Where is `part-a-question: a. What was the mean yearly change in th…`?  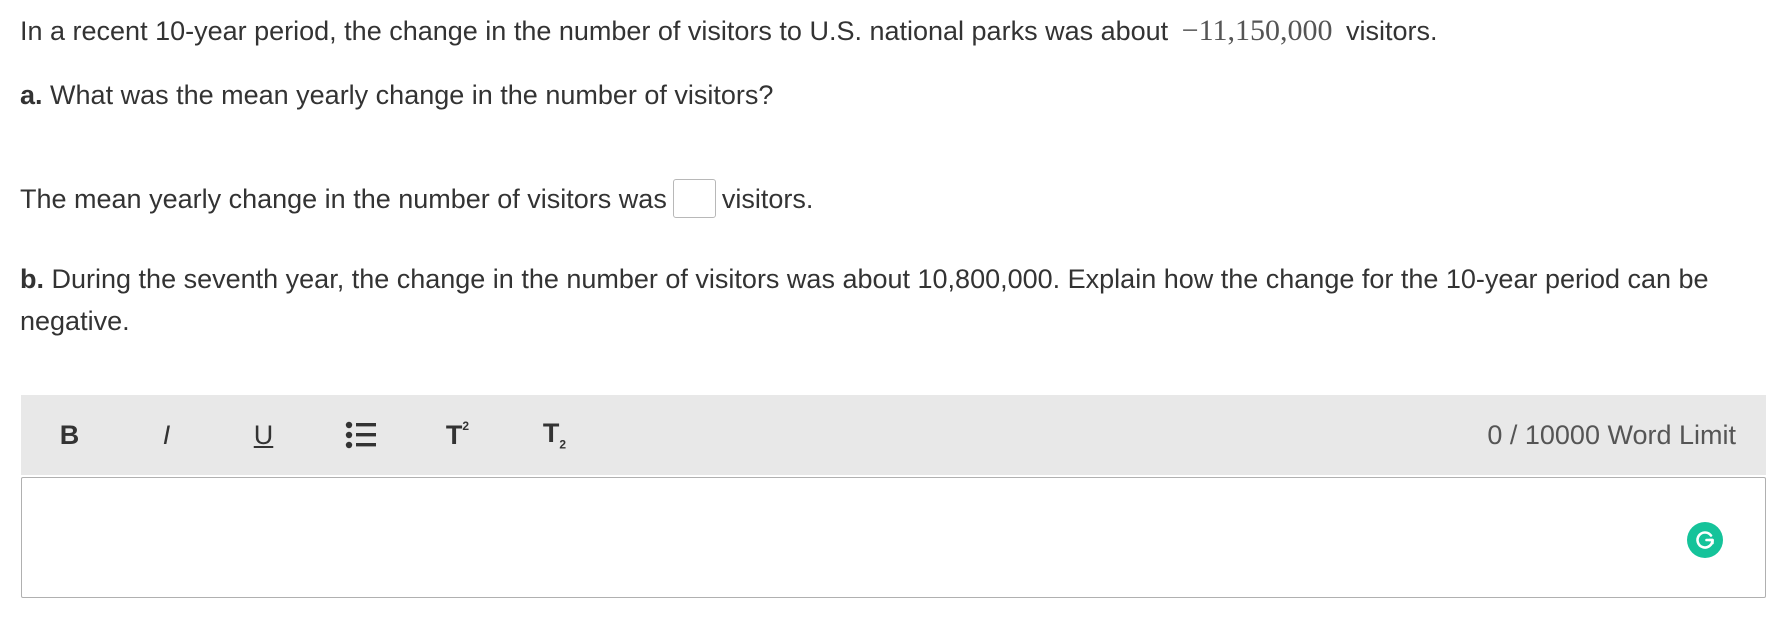 part-a-question: a. What was the mean yearly change in th… is located at coordinates (396, 95).